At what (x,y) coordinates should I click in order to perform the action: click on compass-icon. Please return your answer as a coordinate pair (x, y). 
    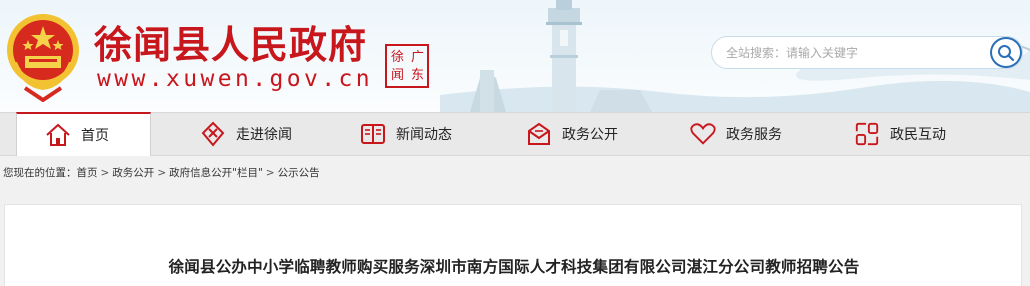
    Looking at the image, I should click on (213, 134).